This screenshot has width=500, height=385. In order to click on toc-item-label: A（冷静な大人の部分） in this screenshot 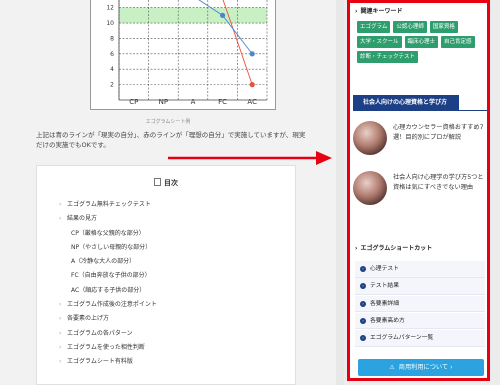, I will do `click(103, 261)`.